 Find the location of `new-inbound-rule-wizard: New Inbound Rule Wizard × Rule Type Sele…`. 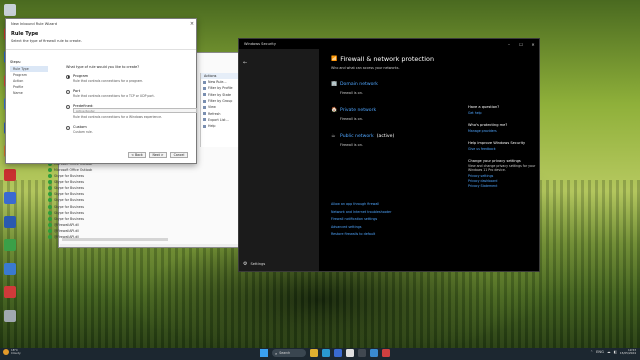

new-inbound-rule-wizard: New Inbound Rule Wizard × Rule Type Sele… is located at coordinates (101, 91).